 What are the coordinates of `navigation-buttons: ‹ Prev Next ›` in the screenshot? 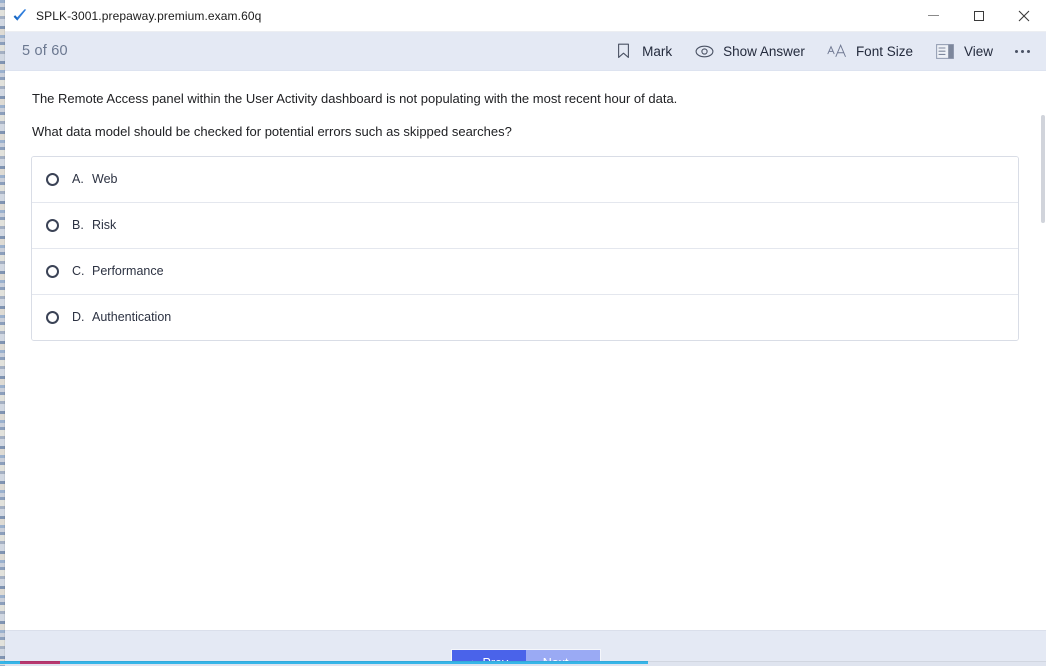 It's located at (525, 656).